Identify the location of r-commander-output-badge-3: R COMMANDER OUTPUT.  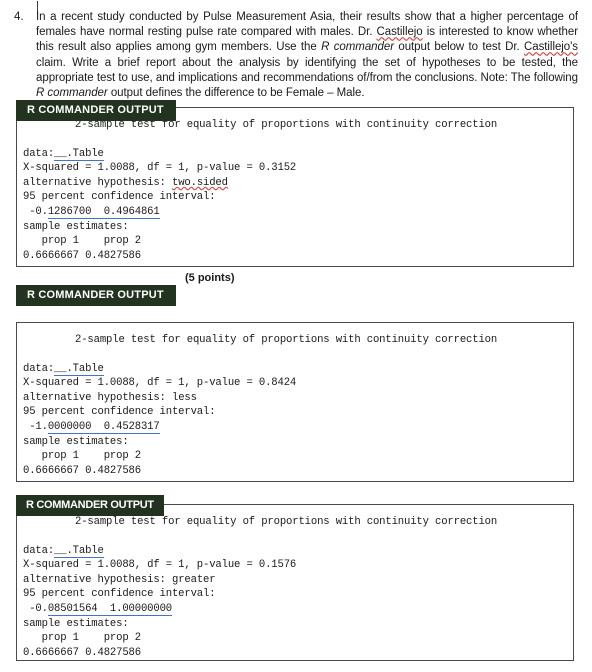
(90, 505).